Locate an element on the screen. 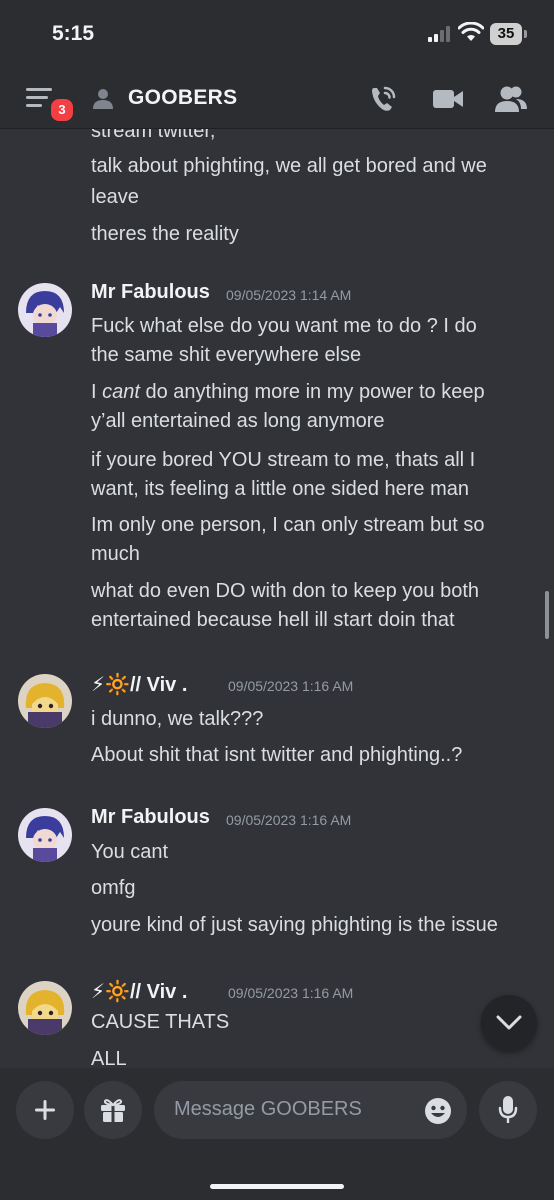 Image resolution: width=554 pixels, height=1200 pixels. home-indicator is located at coordinates (277, 1186).